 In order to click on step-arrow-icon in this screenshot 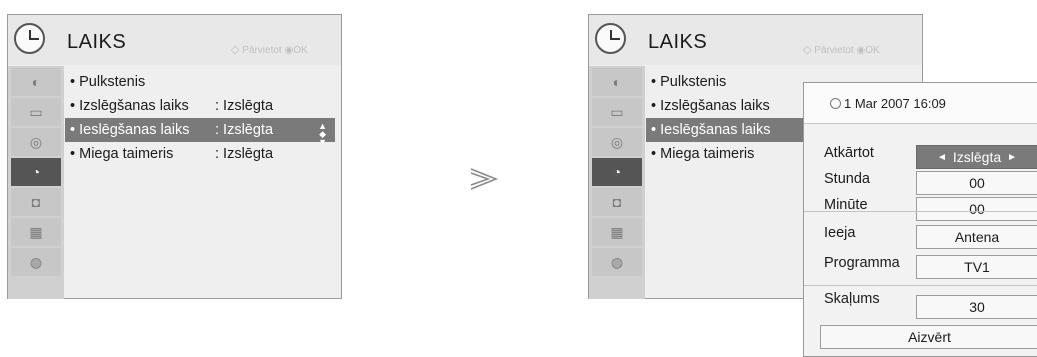, I will do `click(484, 179)`.